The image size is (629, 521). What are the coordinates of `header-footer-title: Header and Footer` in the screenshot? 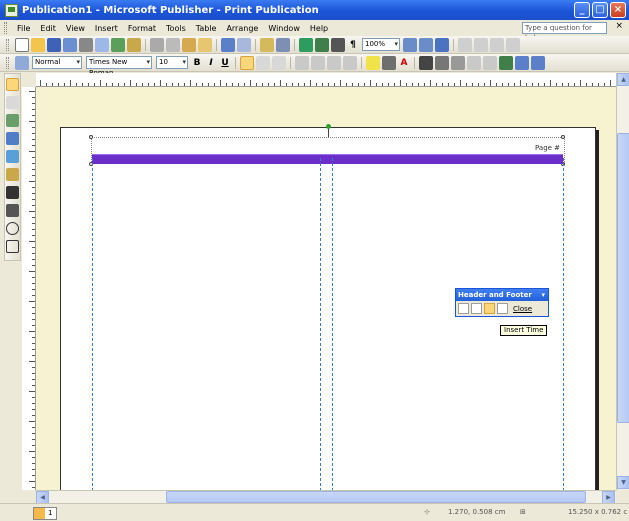 It's located at (502, 295).